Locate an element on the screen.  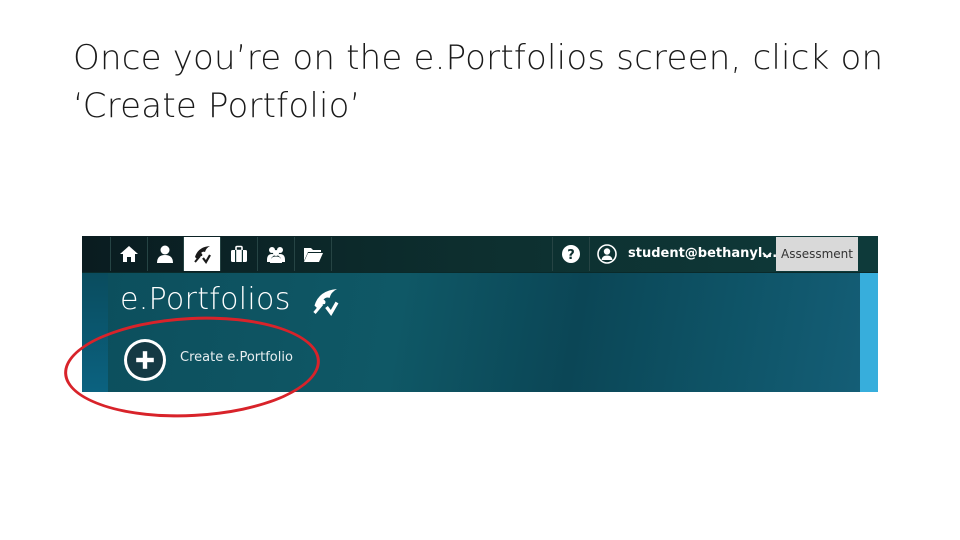
top-navigation-bar: ? student@bethanyl... Assessment is located at coordinates (480, 254).